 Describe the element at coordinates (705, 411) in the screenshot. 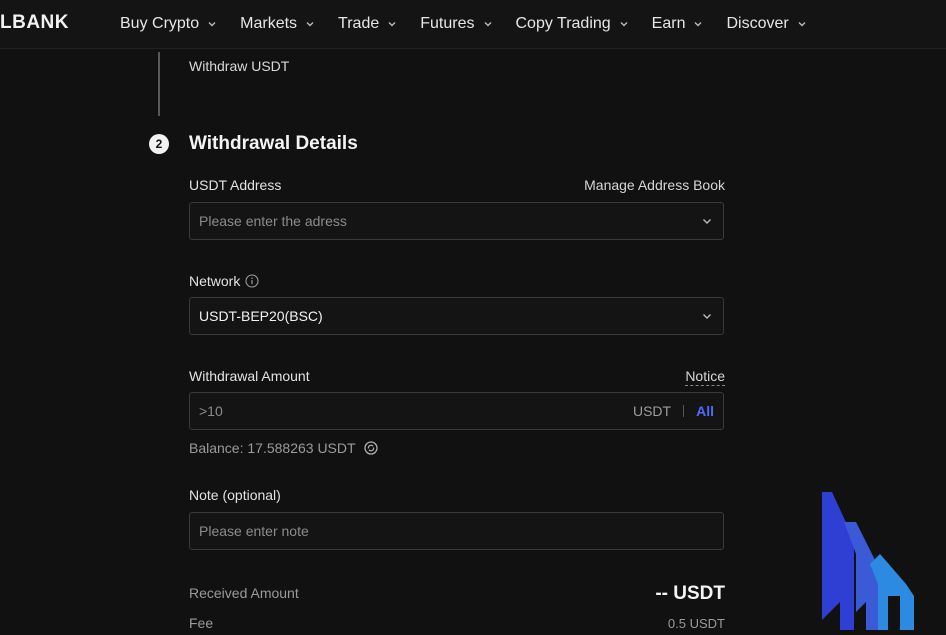

I see `all-amount-button: All` at that location.